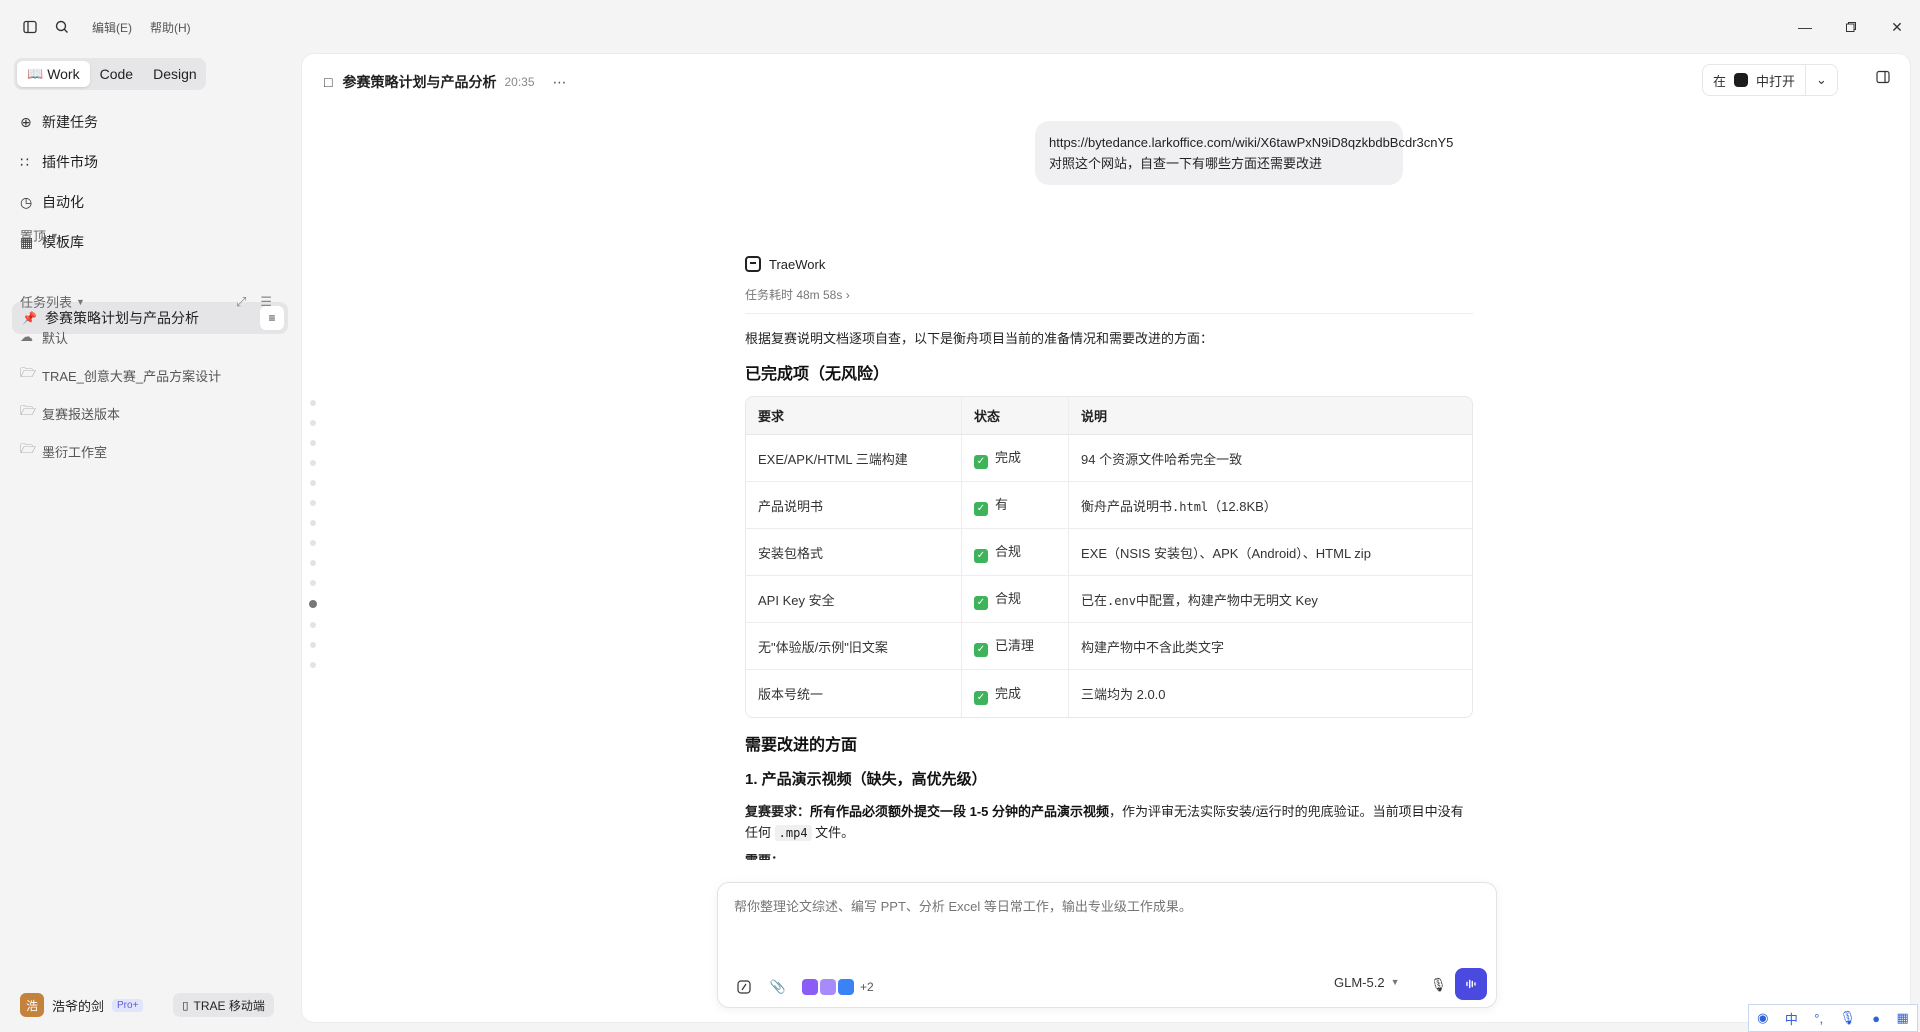 Image resolution: width=1920 pixels, height=1032 pixels. Describe the element at coordinates (150, 122) in the screenshot. I see `nav-new-task: ⊕ 新建任务` at that location.